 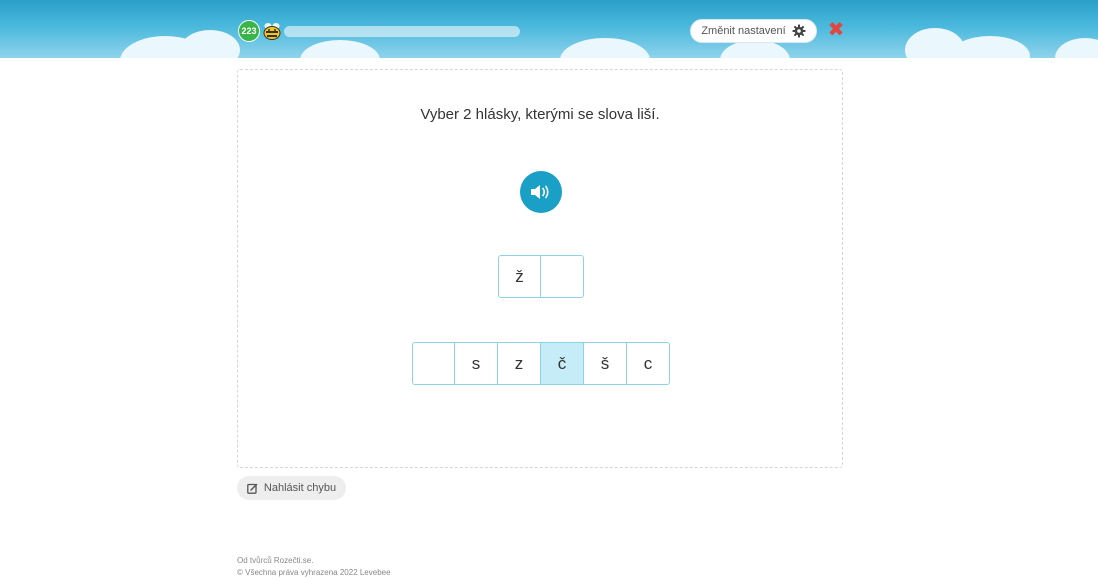 I want to click on report-error-button: Nahlásit chybu, so click(x=291, y=488).